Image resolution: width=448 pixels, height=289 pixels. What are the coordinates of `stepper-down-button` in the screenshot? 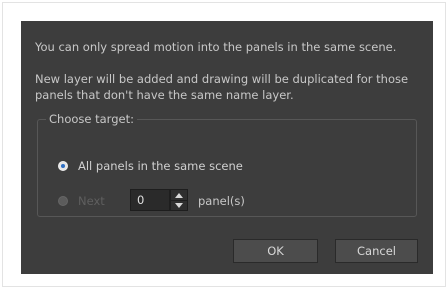 It's located at (179, 205).